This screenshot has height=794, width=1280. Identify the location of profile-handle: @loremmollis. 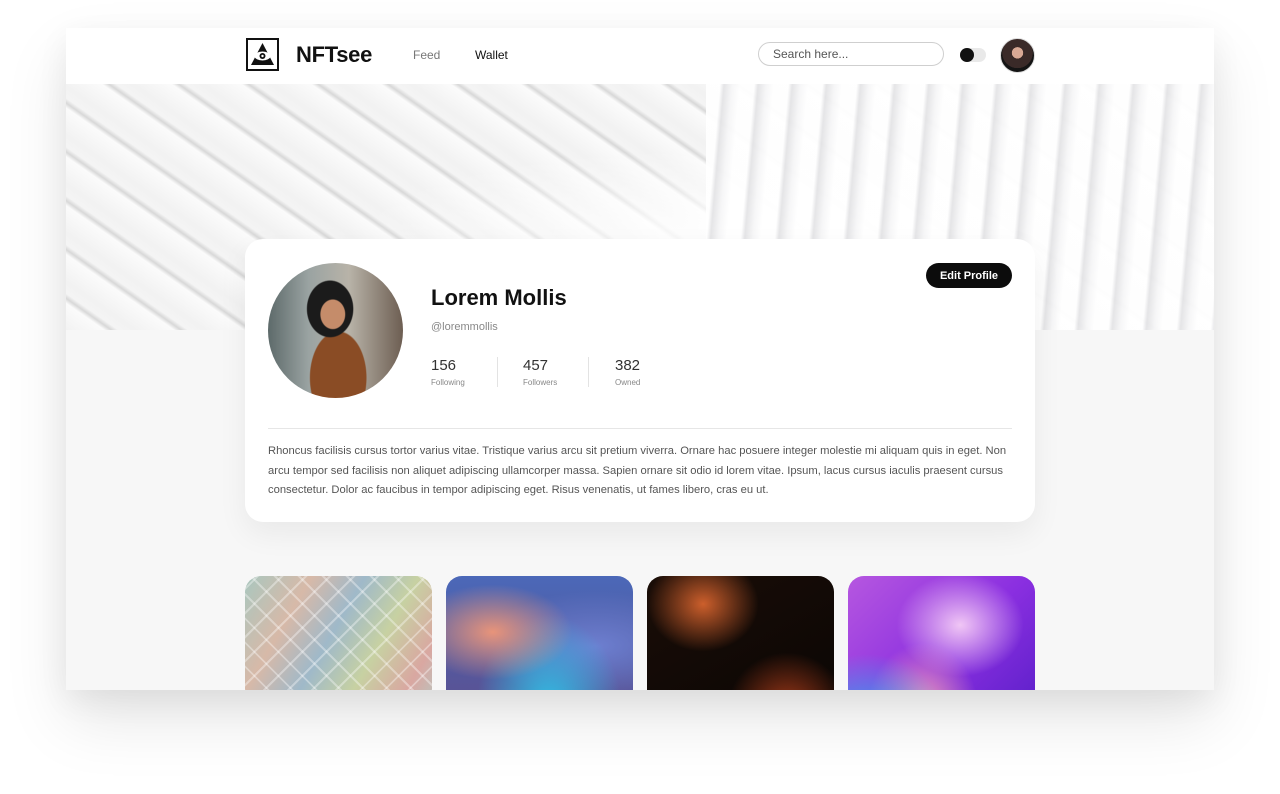
(464, 327).